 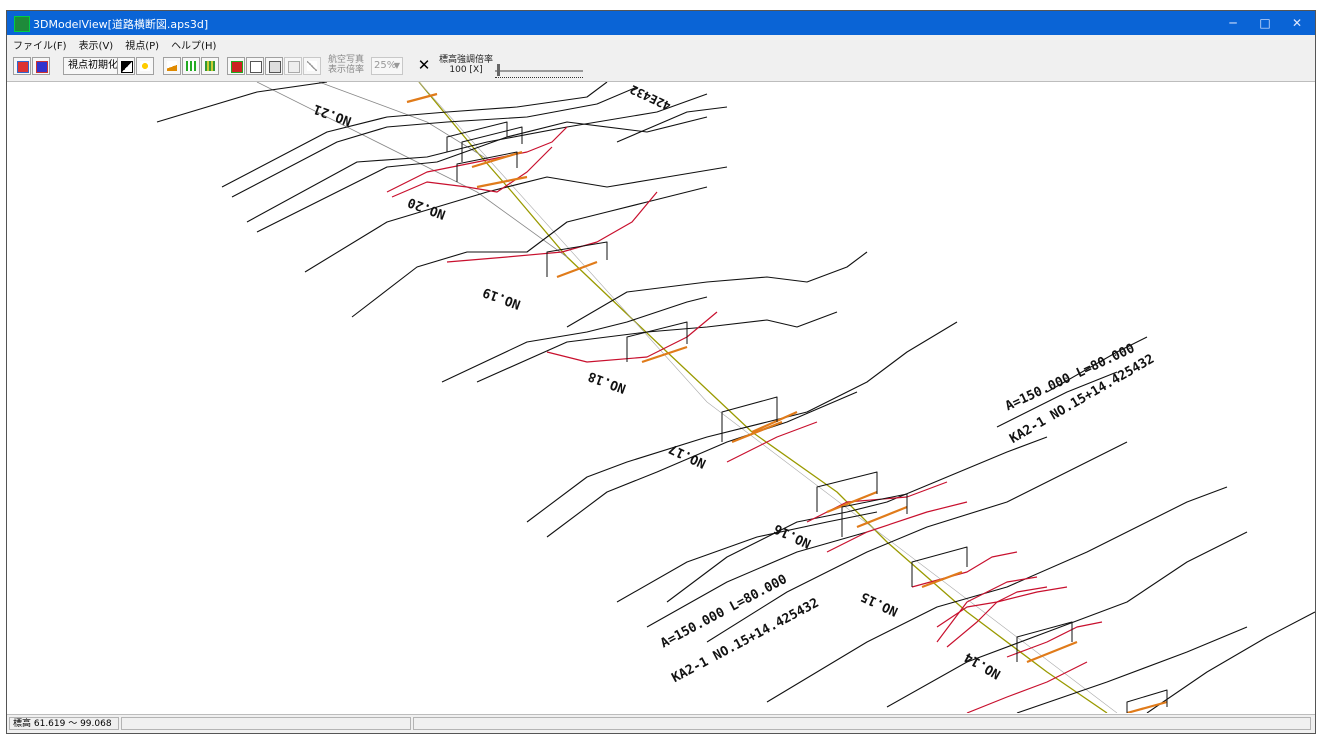 I want to click on maximize-button: □, so click(x=1265, y=23).